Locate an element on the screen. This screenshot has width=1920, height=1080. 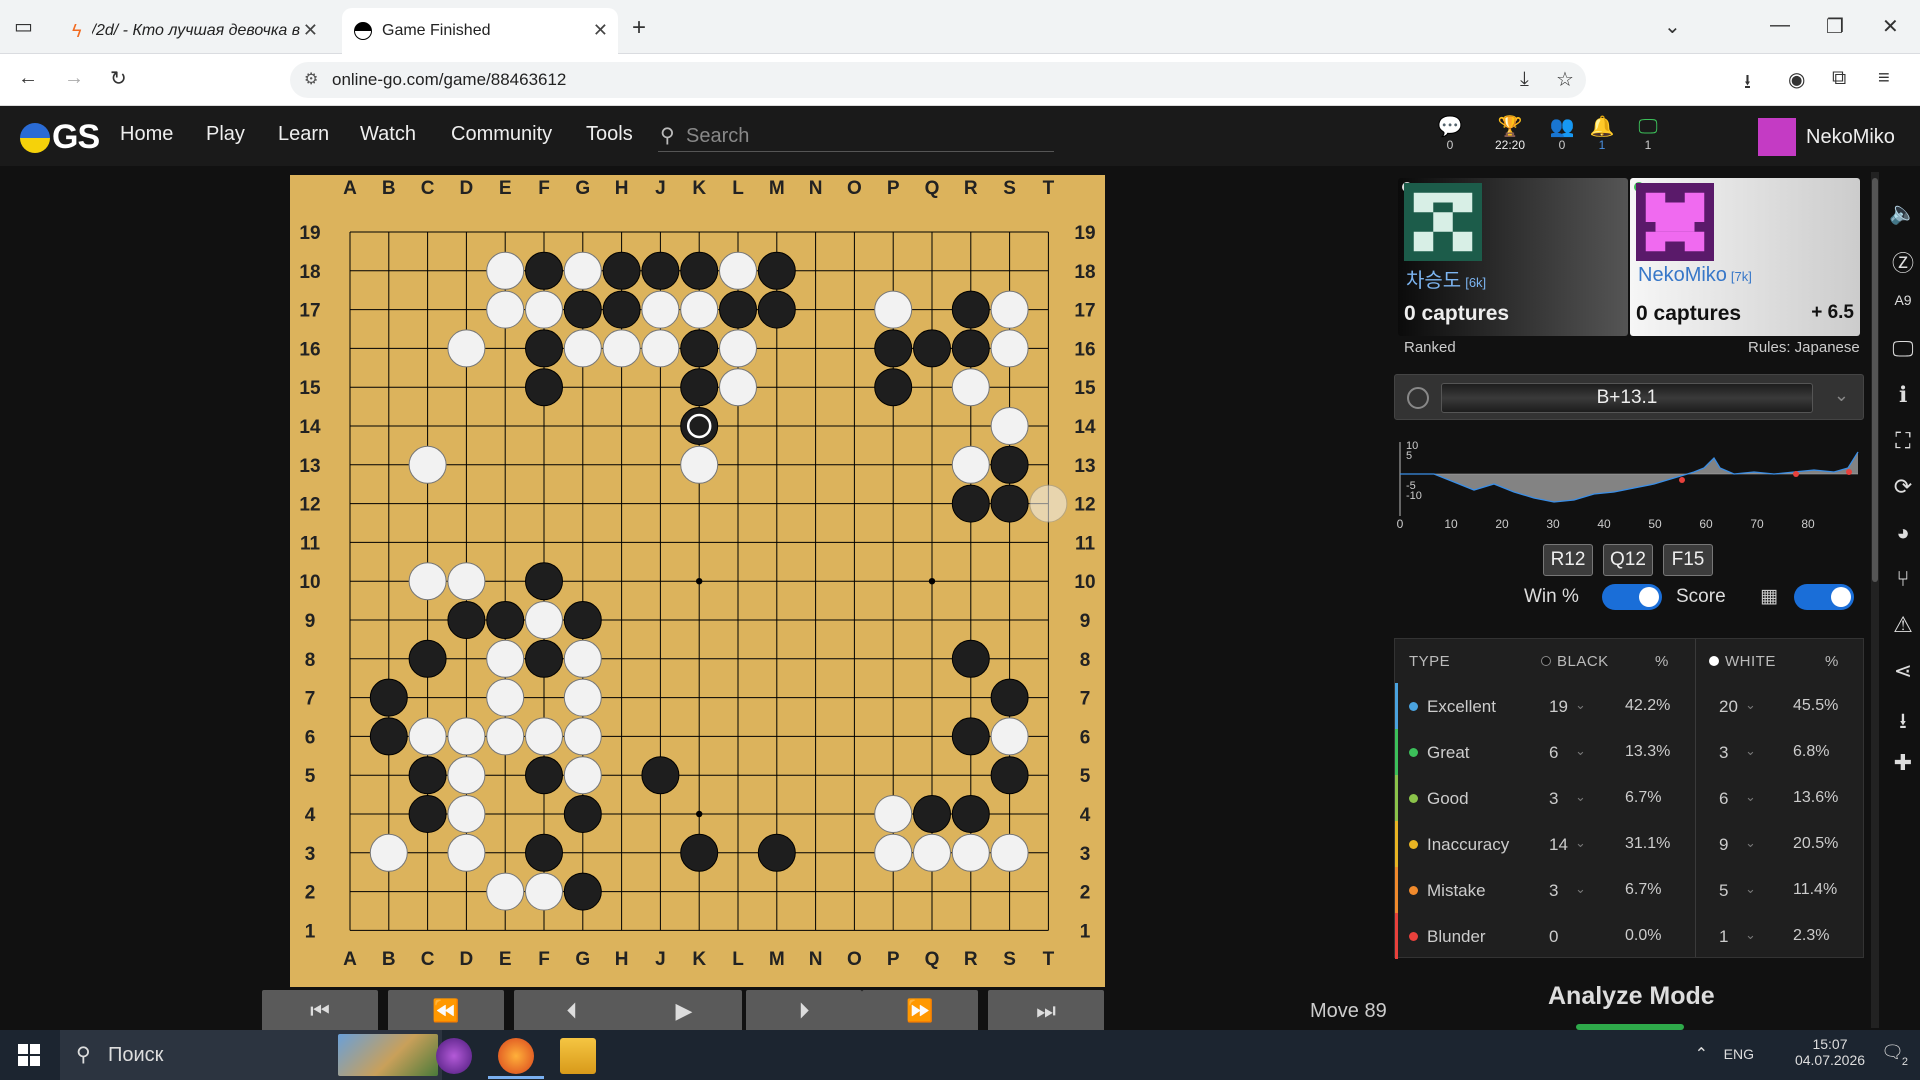
downloads-icon: ⭳ is located at coordinates (1747, 84).